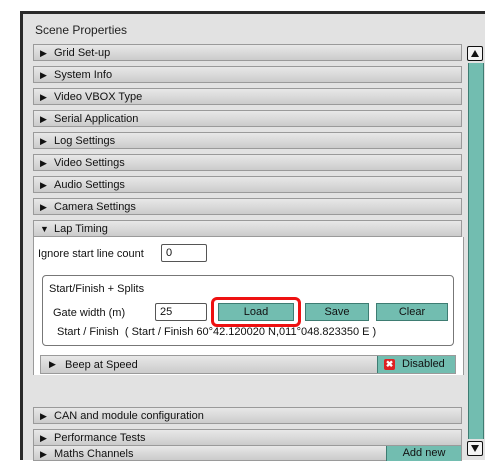 This screenshot has height=461, width=488. I want to click on section-label: Audio Settings, so click(89, 185).